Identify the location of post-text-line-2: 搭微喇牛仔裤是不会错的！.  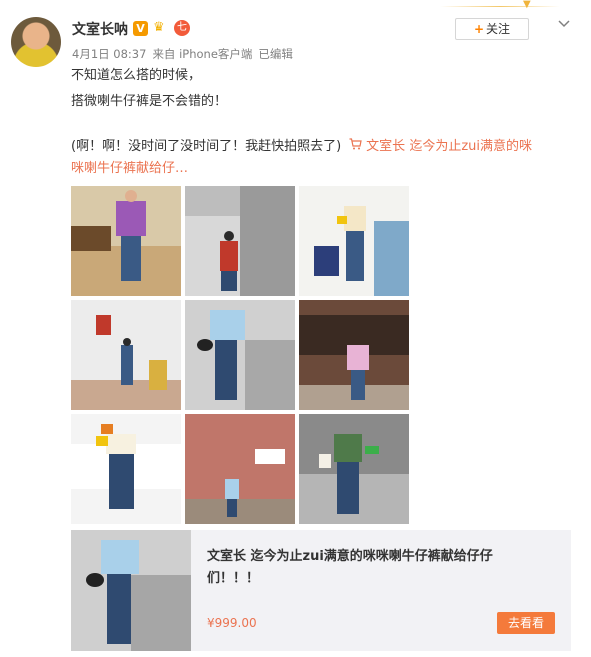
(149, 101).